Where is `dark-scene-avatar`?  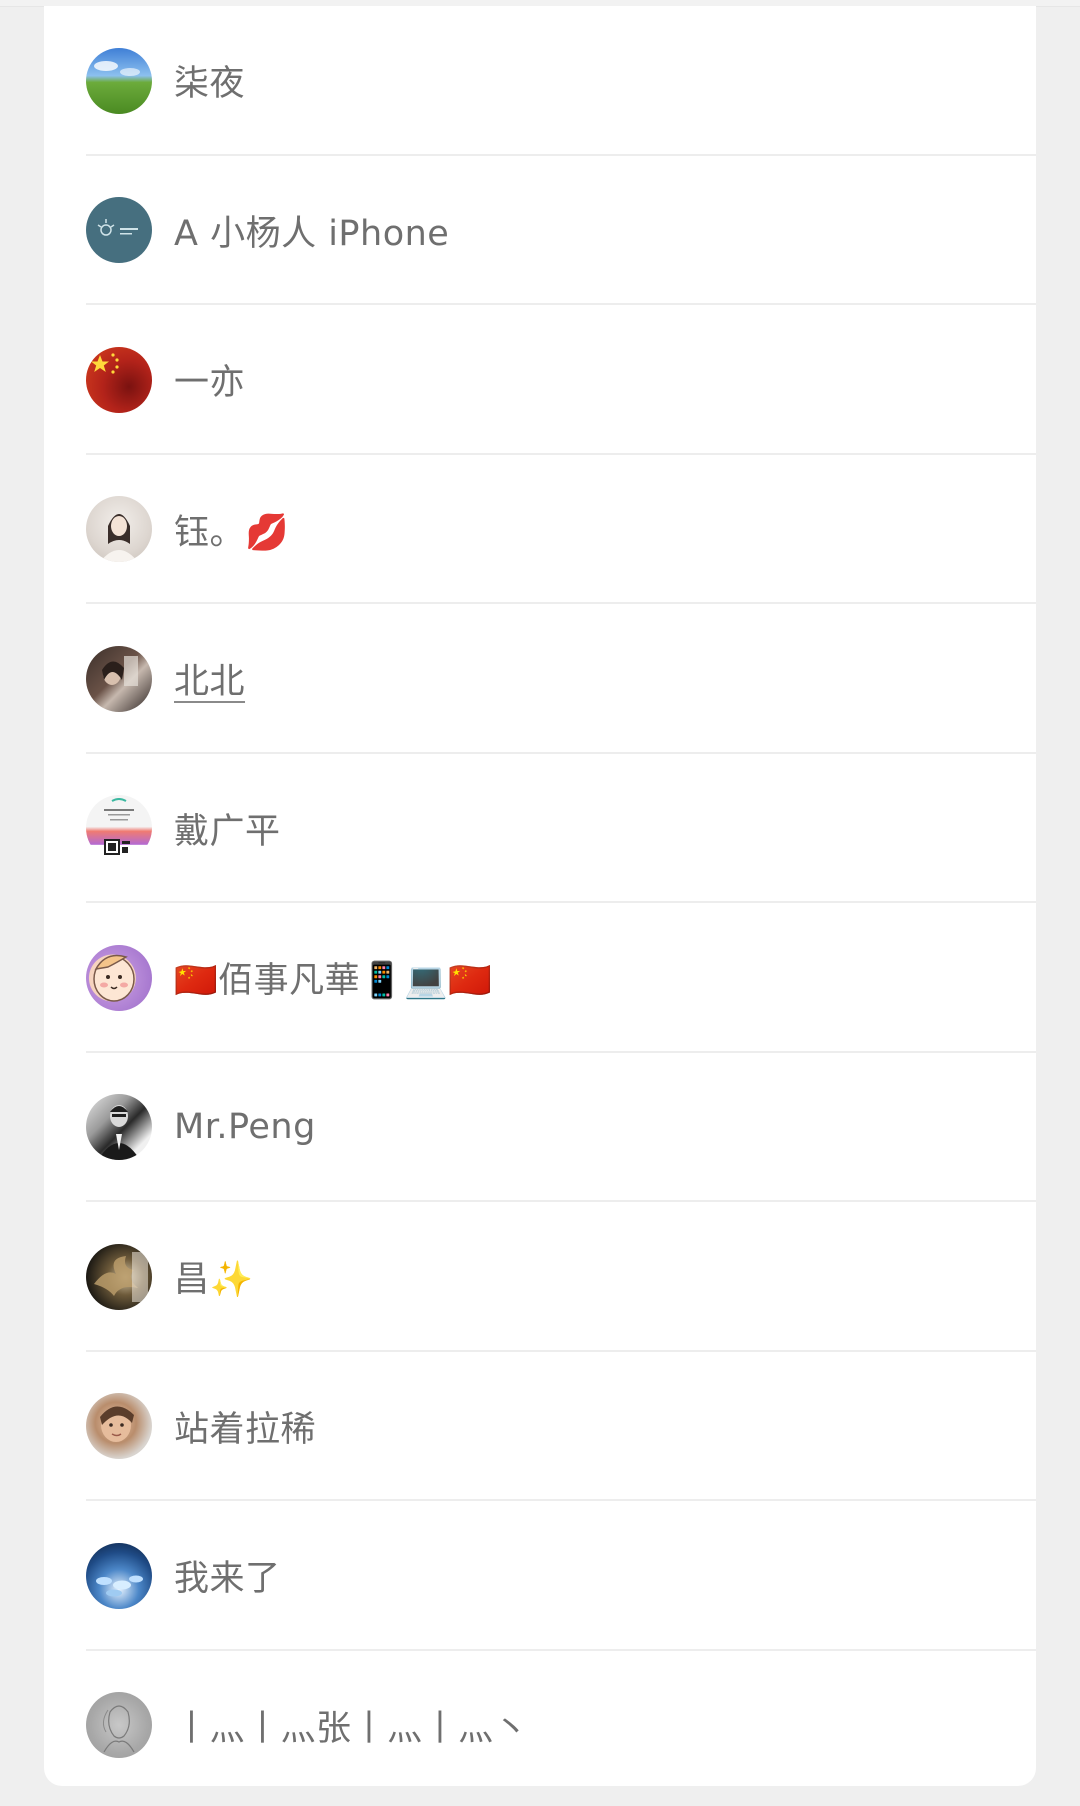 dark-scene-avatar is located at coordinates (119, 1276).